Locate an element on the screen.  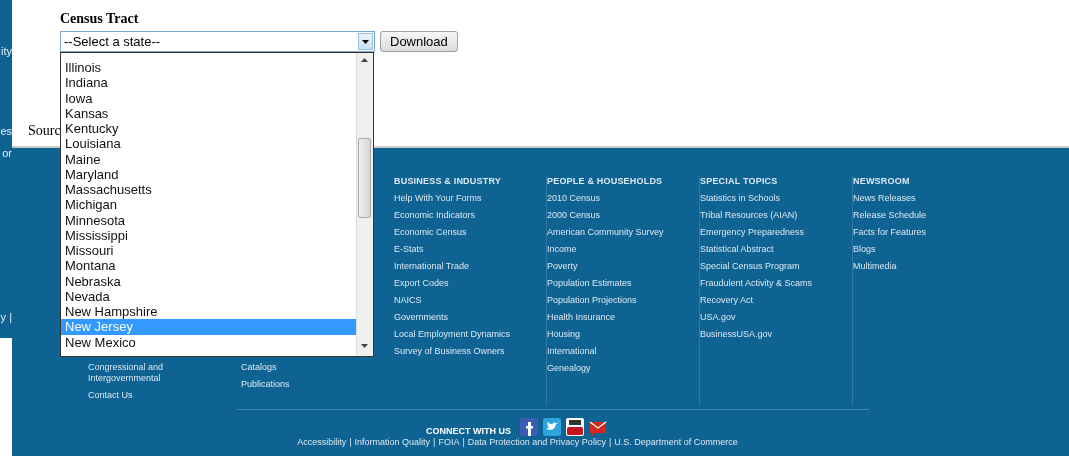
link-fragment: or is located at coordinates (7, 153).